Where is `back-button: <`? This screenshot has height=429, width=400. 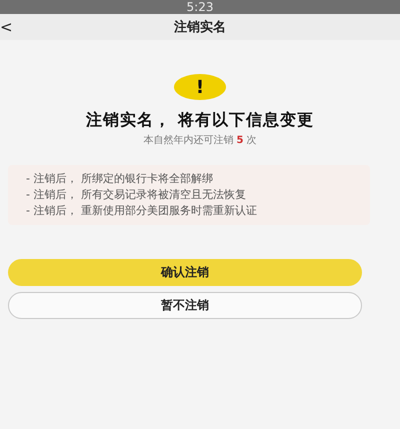 back-button: < is located at coordinates (6, 27).